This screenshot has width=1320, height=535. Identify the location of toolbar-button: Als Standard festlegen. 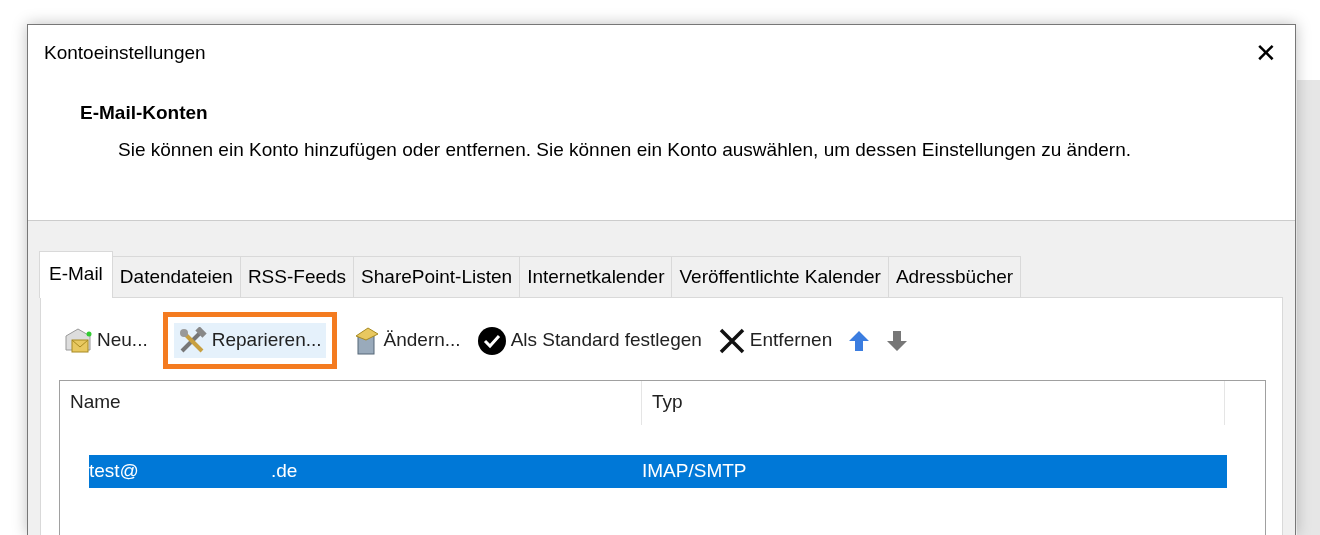
(589, 340).